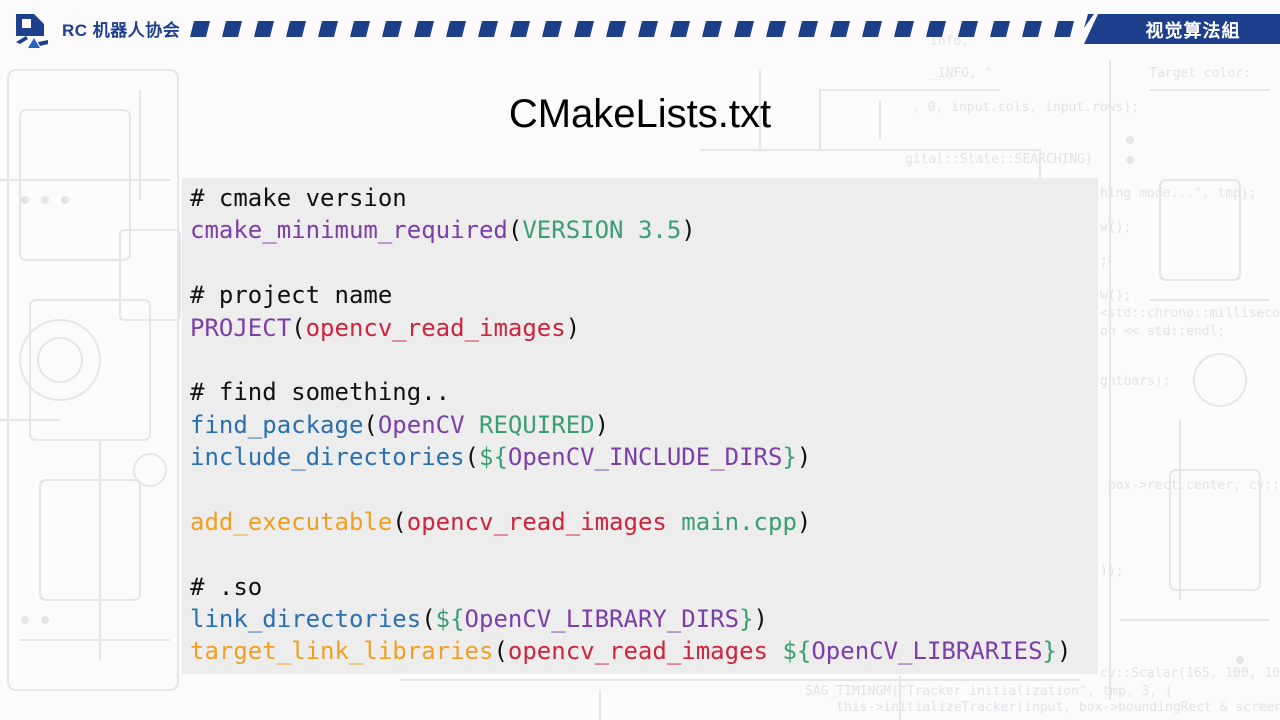  I want to click on organization-name: RC 机器人协会, so click(121, 30).